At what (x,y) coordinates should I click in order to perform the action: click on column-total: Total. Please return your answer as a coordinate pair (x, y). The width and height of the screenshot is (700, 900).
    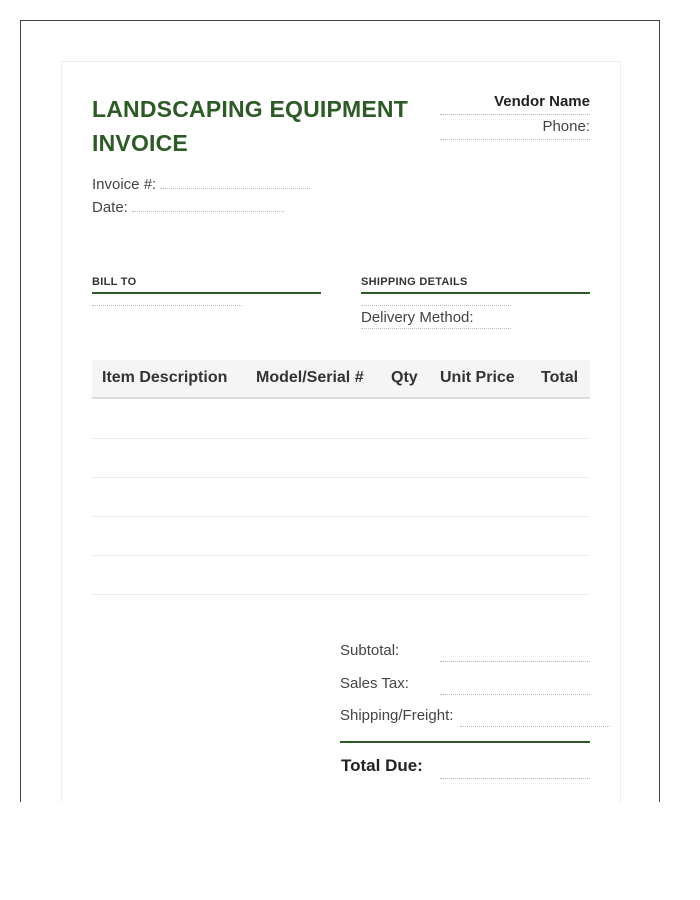
    Looking at the image, I should click on (560, 377).